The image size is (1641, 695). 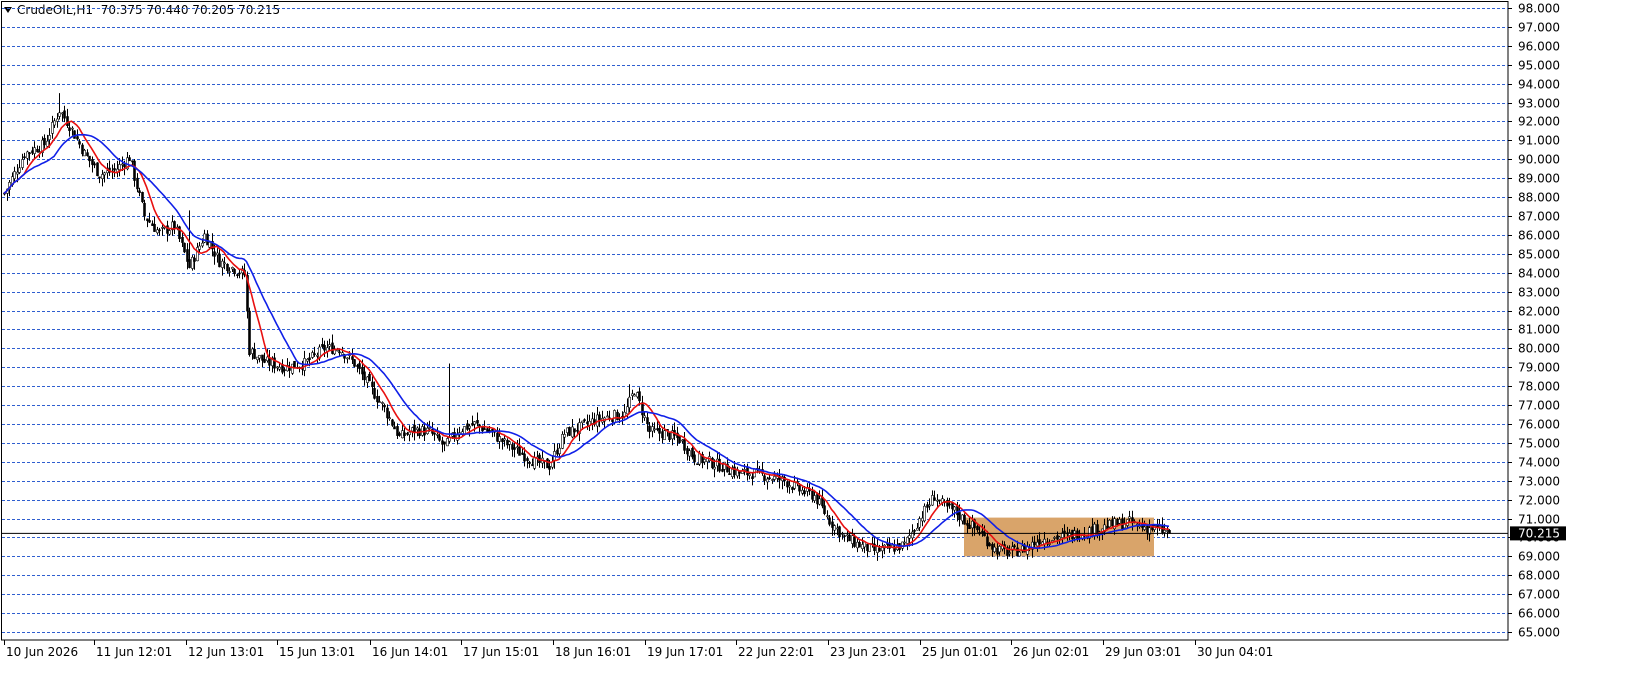 What do you see at coordinates (868, 652) in the screenshot?
I see `x-tick-label: 23 Jun 23:01` at bounding box center [868, 652].